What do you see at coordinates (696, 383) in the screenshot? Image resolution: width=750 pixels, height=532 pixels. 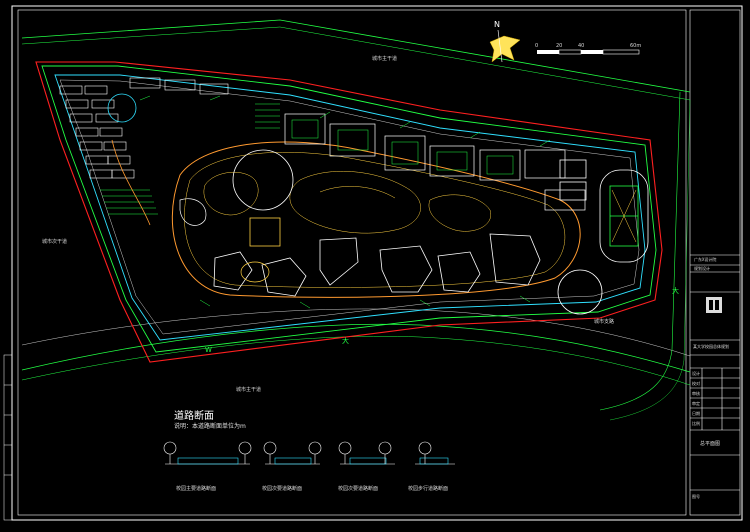 I see `title-block-row-check: 校对` at bounding box center [696, 383].